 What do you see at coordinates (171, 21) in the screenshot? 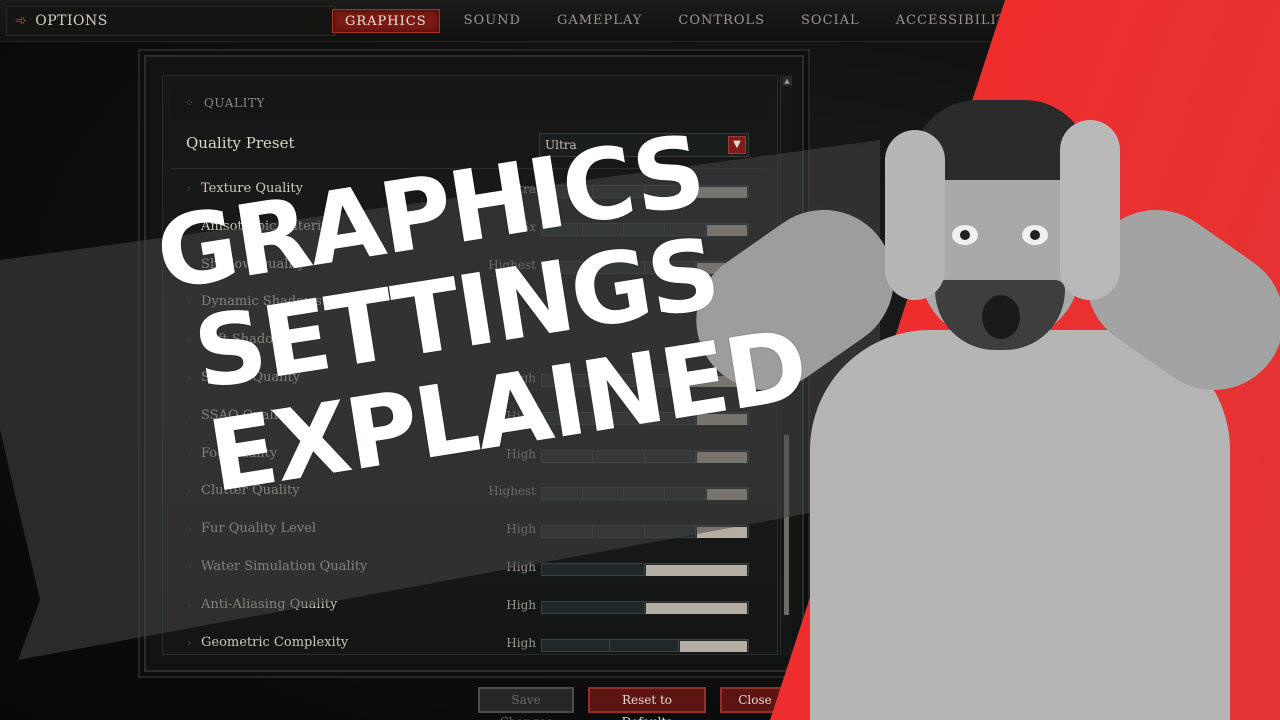
I see `options-title: ➾ OPTIONS` at bounding box center [171, 21].